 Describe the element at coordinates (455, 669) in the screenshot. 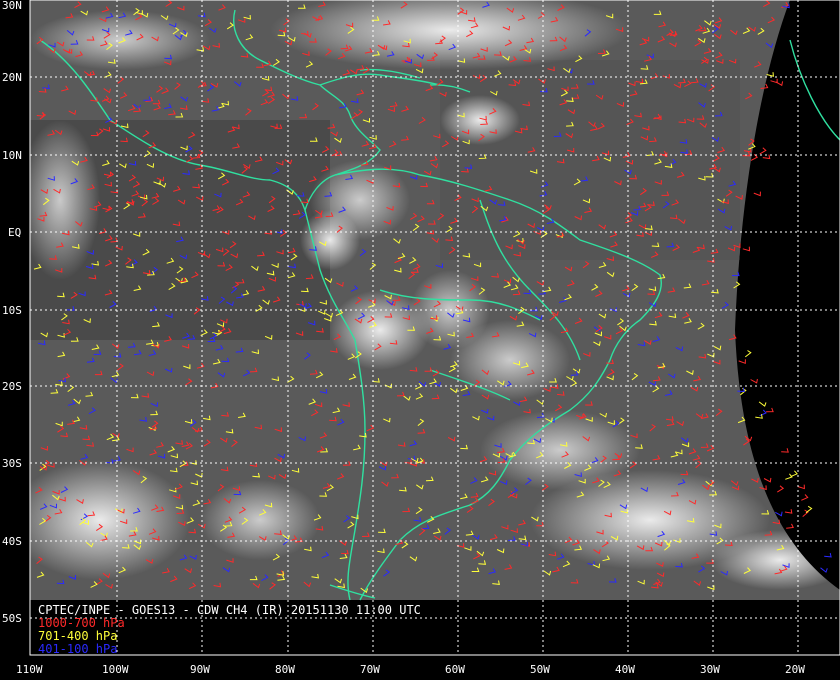

I see `lon-label: 60W` at that location.